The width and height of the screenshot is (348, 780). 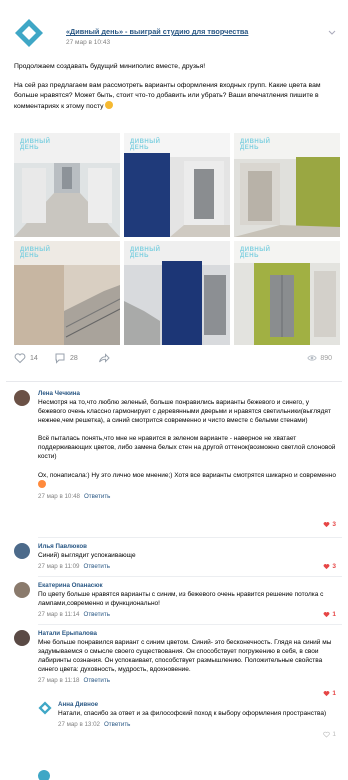 I want to click on comment-meta: 27 мар в 11:18 Ответить, so click(x=74, y=681).